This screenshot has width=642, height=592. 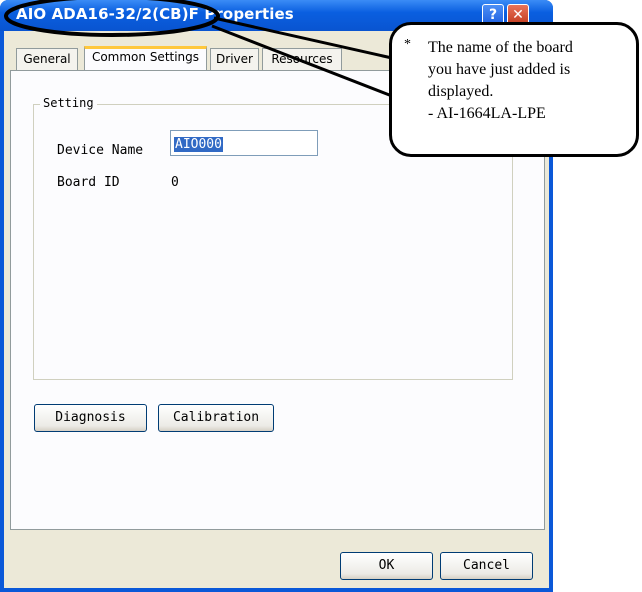 What do you see at coordinates (198, 144) in the screenshot?
I see `device-name-value: AIO000` at bounding box center [198, 144].